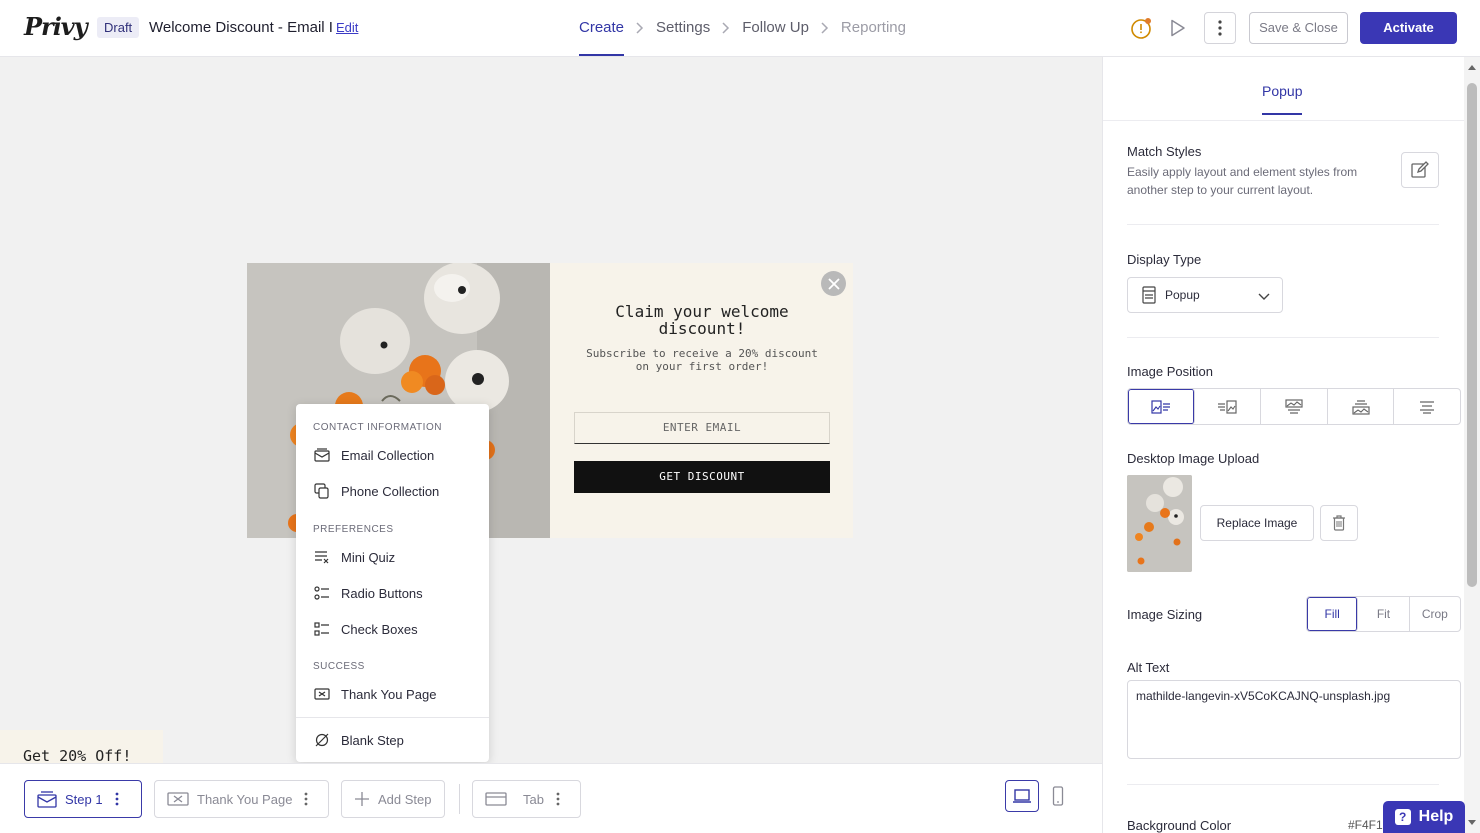 The width and height of the screenshot is (1480, 833). I want to click on menu-item-label: Email Collection, so click(388, 455).